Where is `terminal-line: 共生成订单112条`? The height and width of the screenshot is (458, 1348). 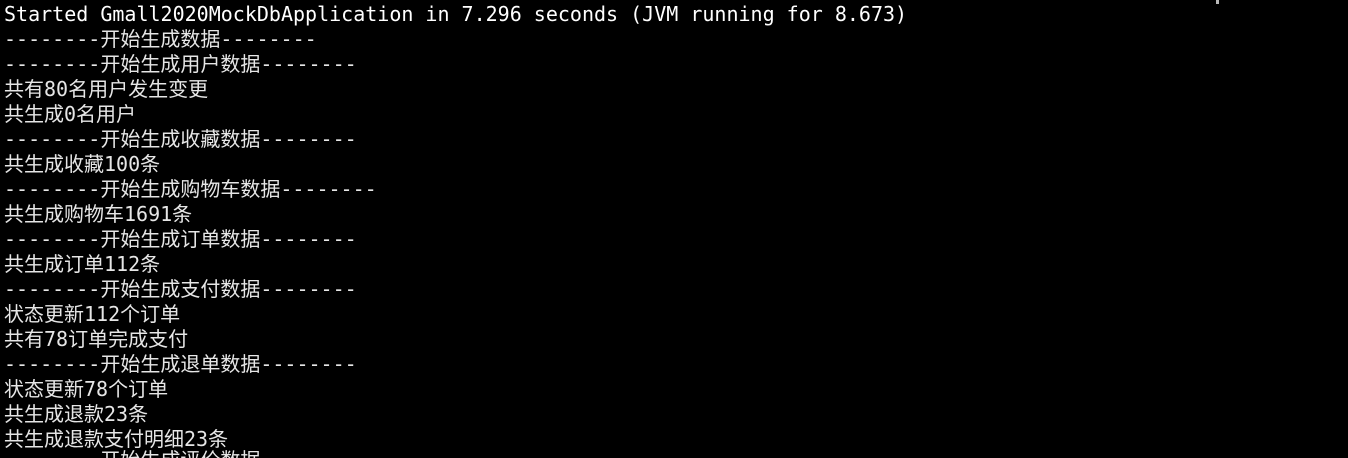 terminal-line: 共生成订单112条 is located at coordinates (82, 264).